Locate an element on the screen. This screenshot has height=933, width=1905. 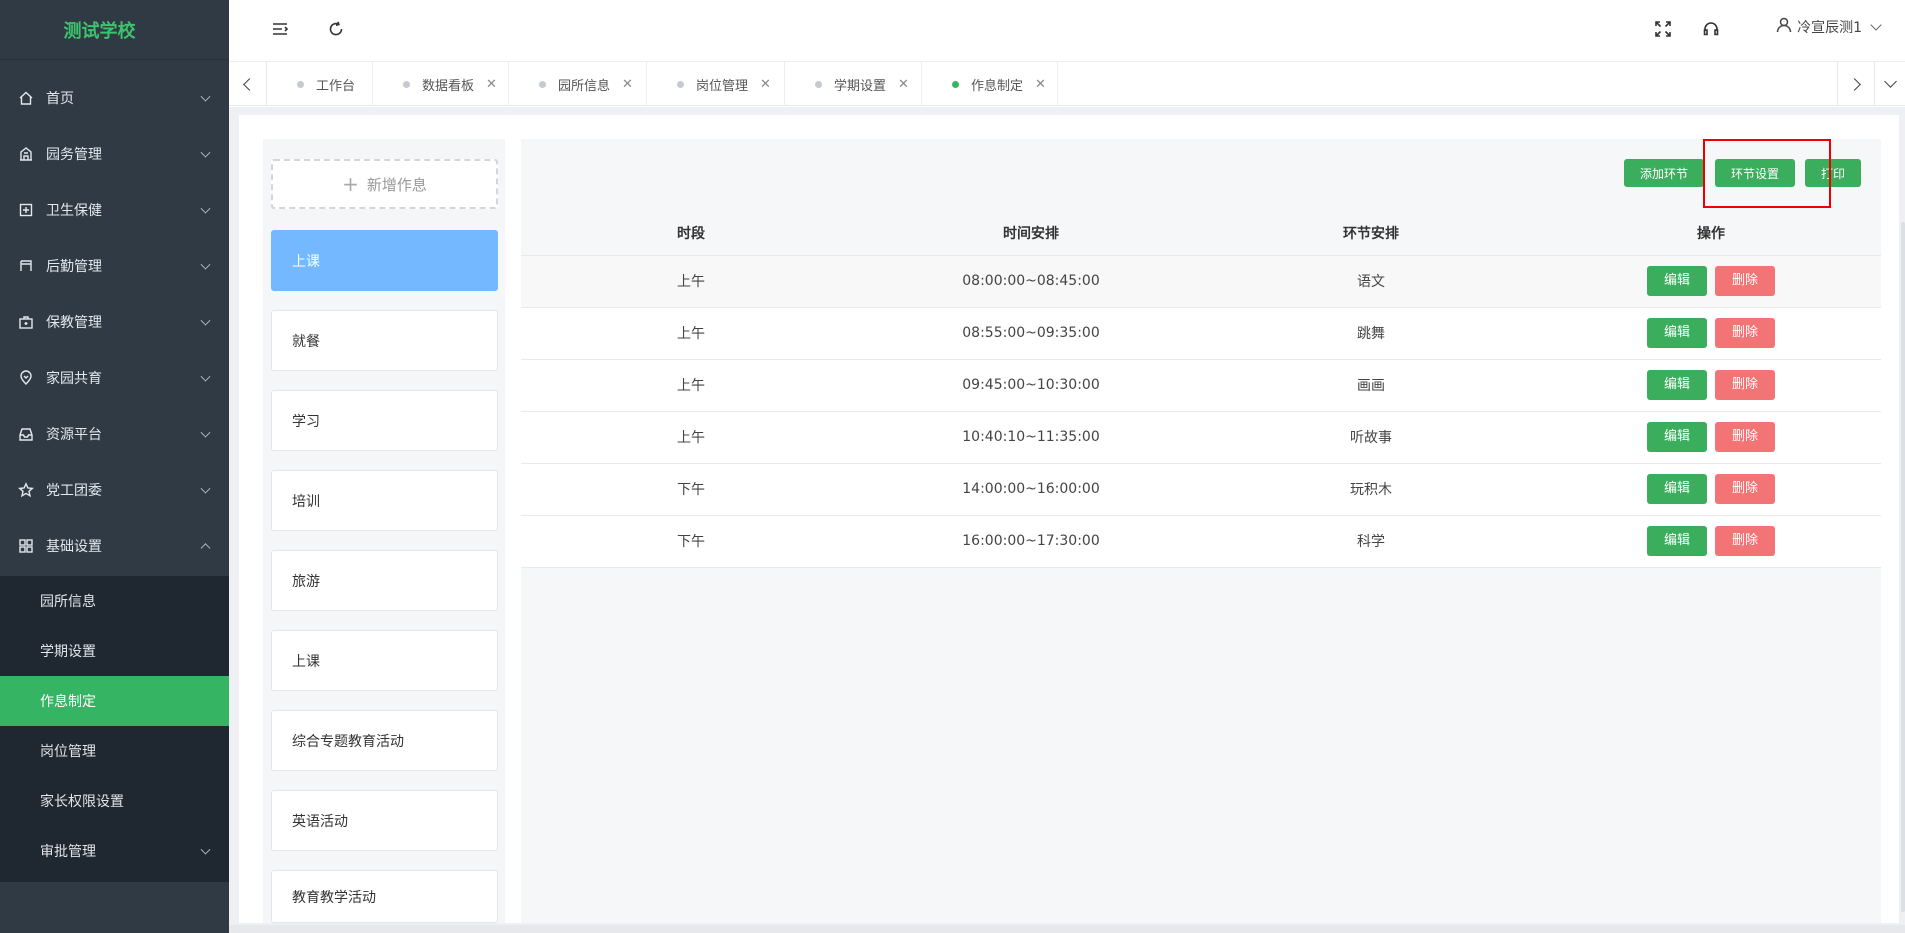
menu-item-health: 卫生保健 is located at coordinates (114, 210).